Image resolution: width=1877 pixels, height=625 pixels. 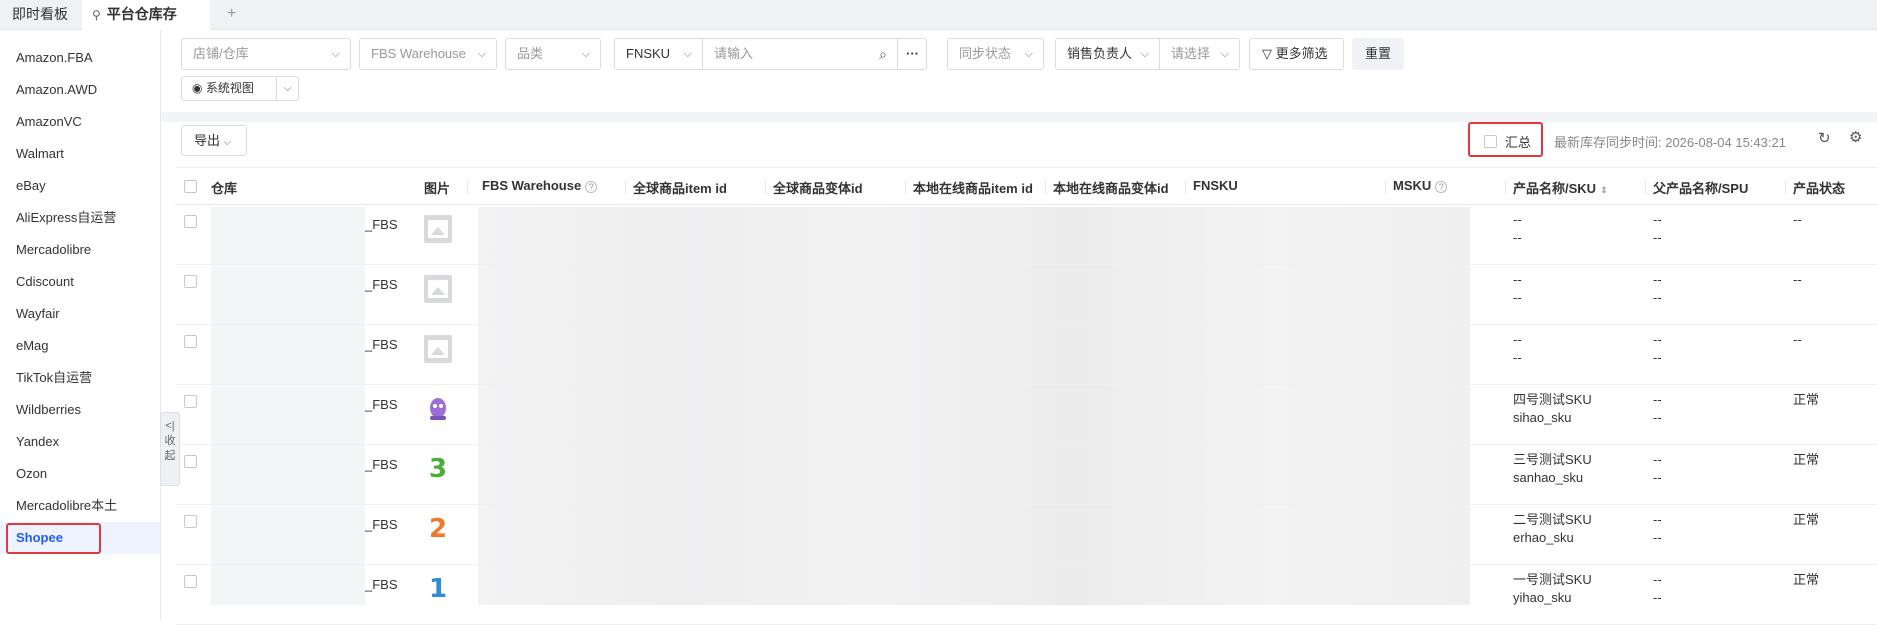 I want to click on search-placeholder: 请输入, so click(x=734, y=53).